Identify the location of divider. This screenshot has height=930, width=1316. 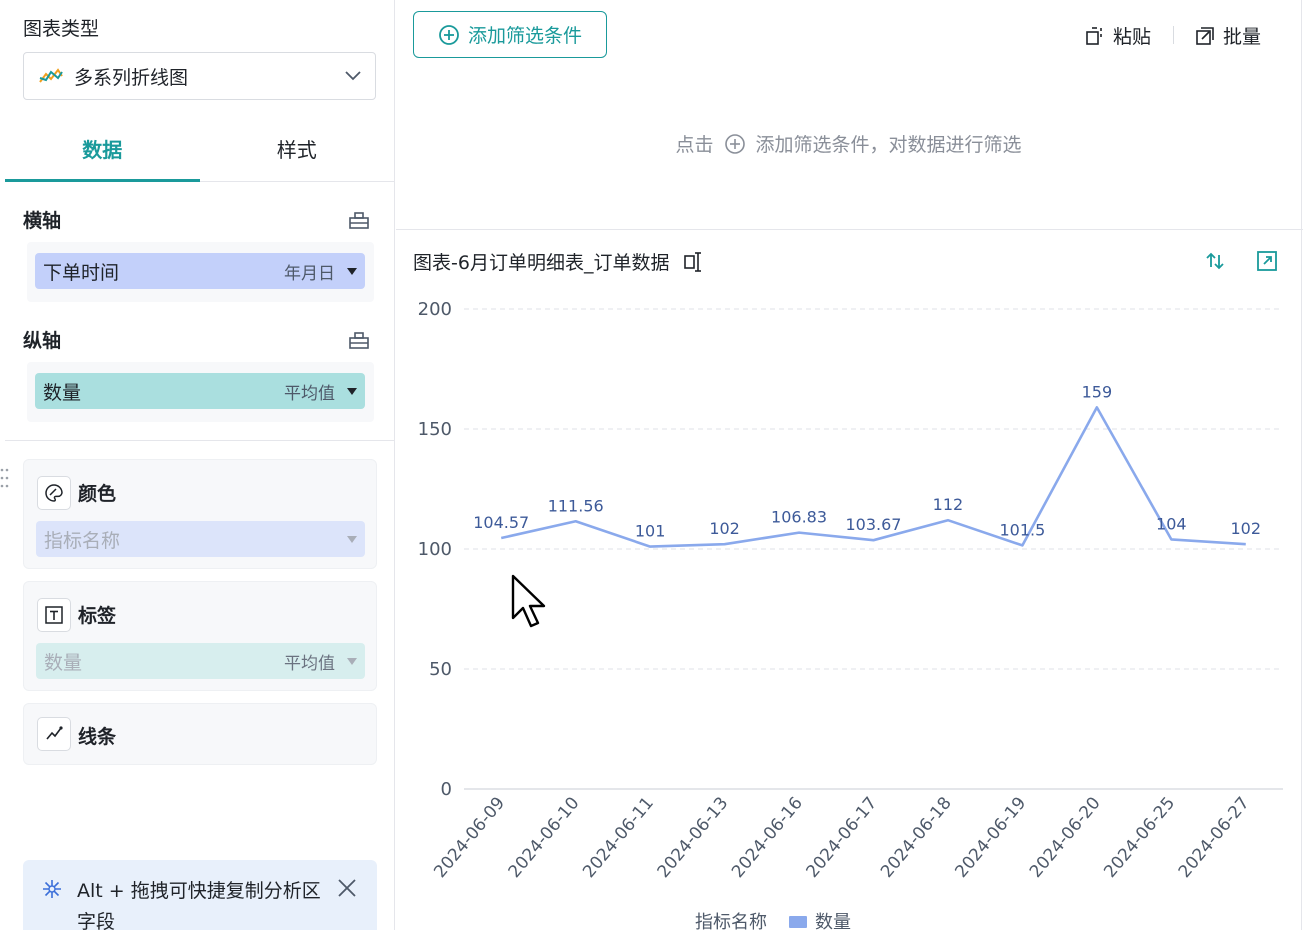
(199, 440).